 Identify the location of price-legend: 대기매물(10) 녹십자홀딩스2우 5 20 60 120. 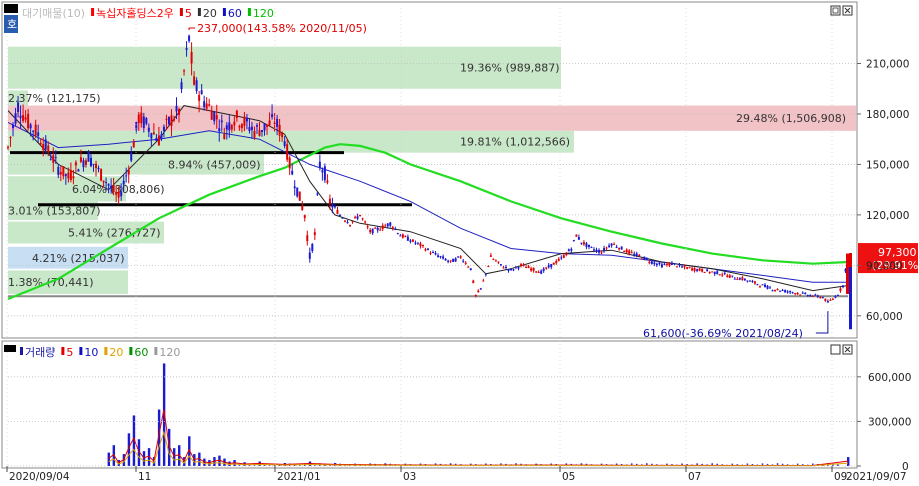
(148, 13).